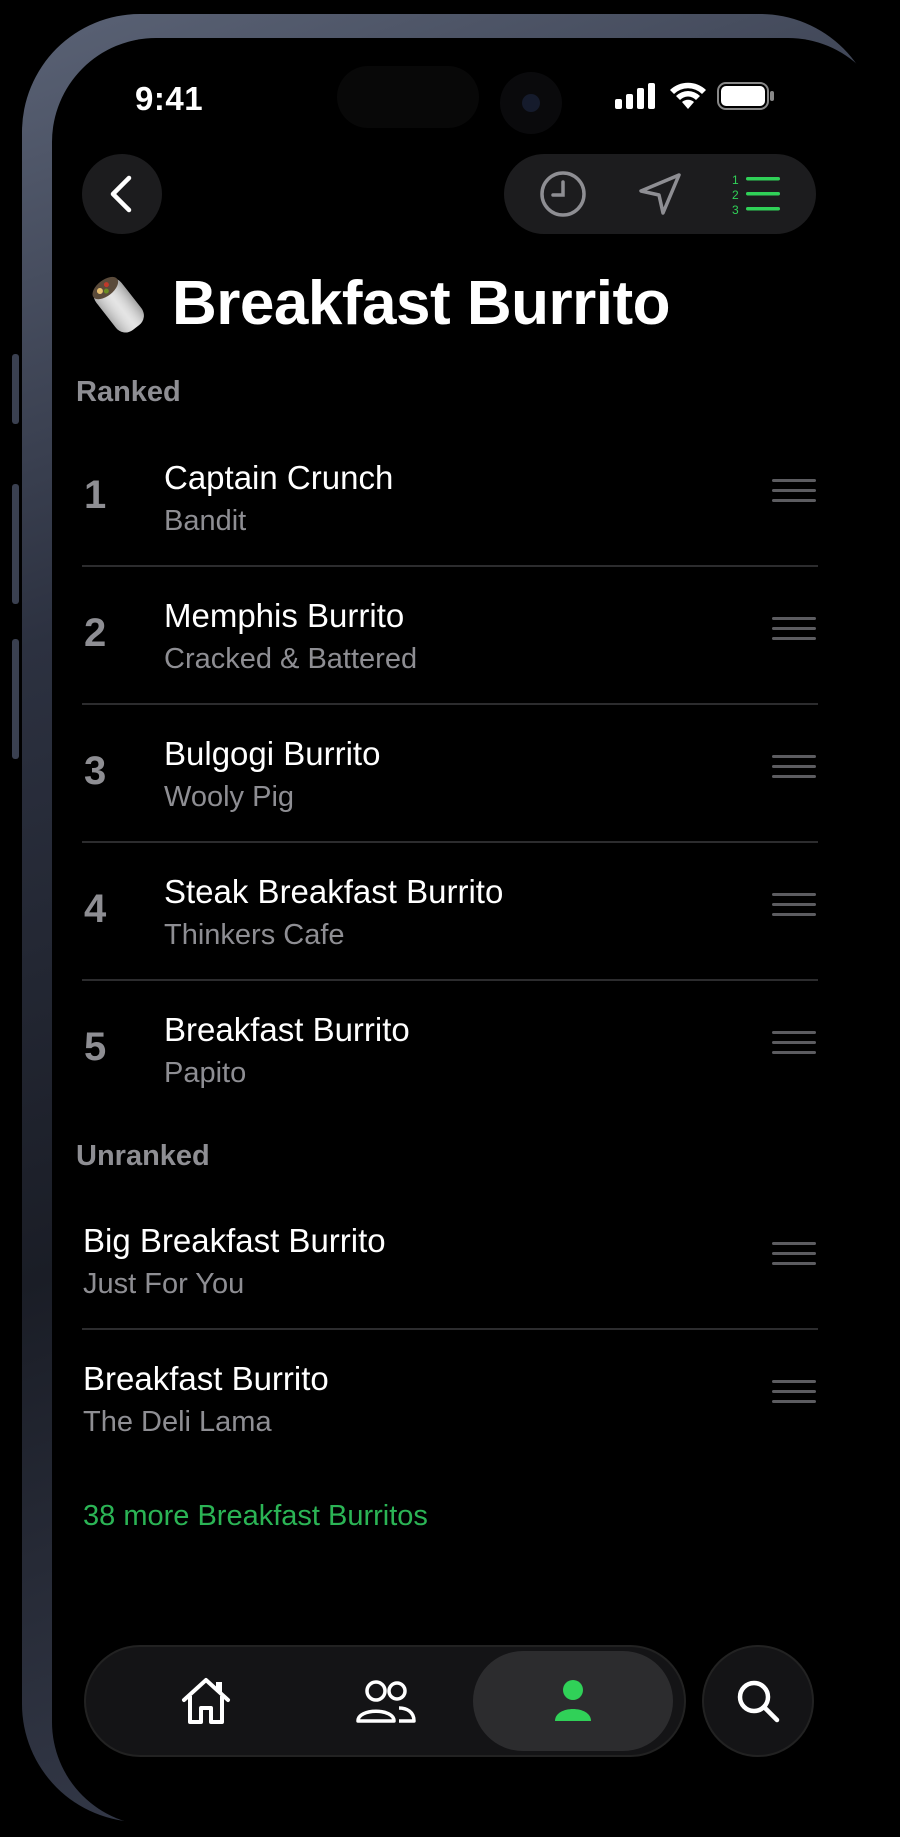  What do you see at coordinates (95, 633) in the screenshot?
I see `rank-number: 2` at bounding box center [95, 633].